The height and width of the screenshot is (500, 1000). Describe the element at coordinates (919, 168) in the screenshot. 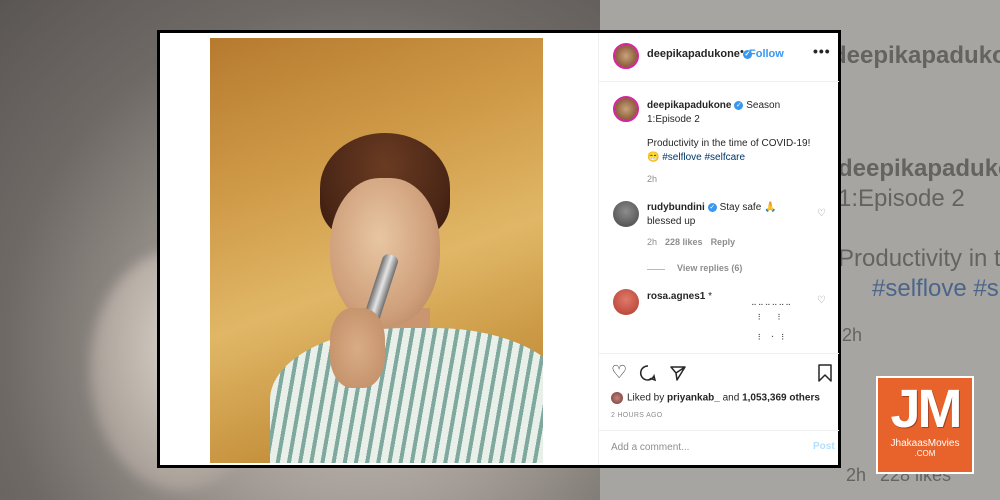

I see `bg-text: deepikapadukc` at that location.